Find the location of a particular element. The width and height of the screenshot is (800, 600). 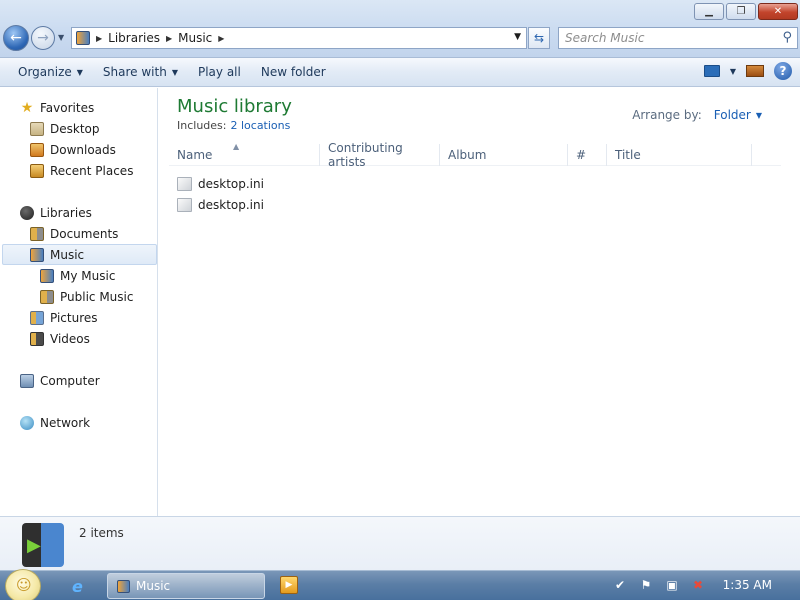

arrange-by-dropdown: Folder ▼ is located at coordinates (738, 115).